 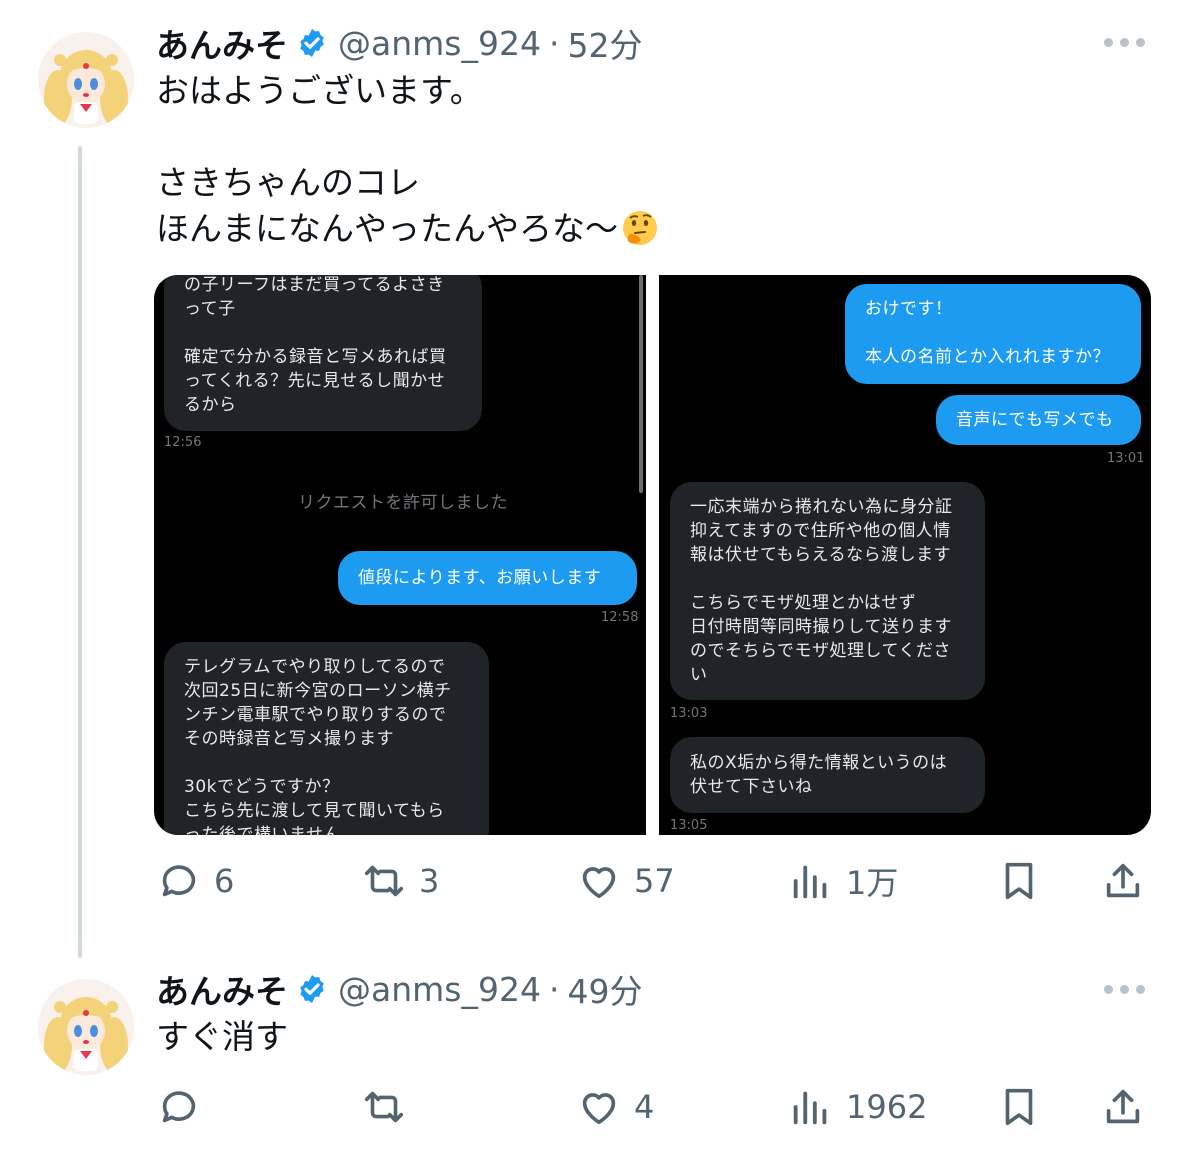 I want to click on reply-button, so click(x=179, y=1107).